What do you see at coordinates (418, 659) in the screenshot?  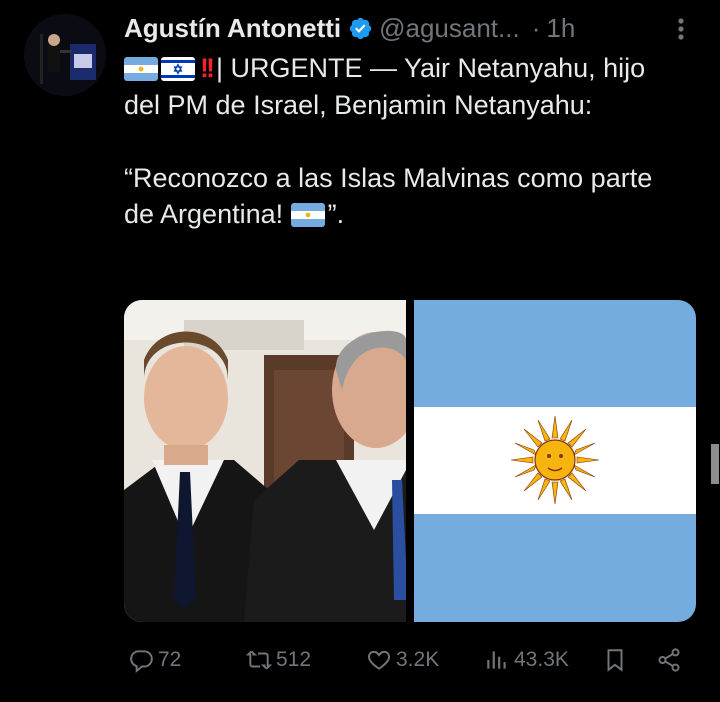 I see `like-count: 3.2K` at bounding box center [418, 659].